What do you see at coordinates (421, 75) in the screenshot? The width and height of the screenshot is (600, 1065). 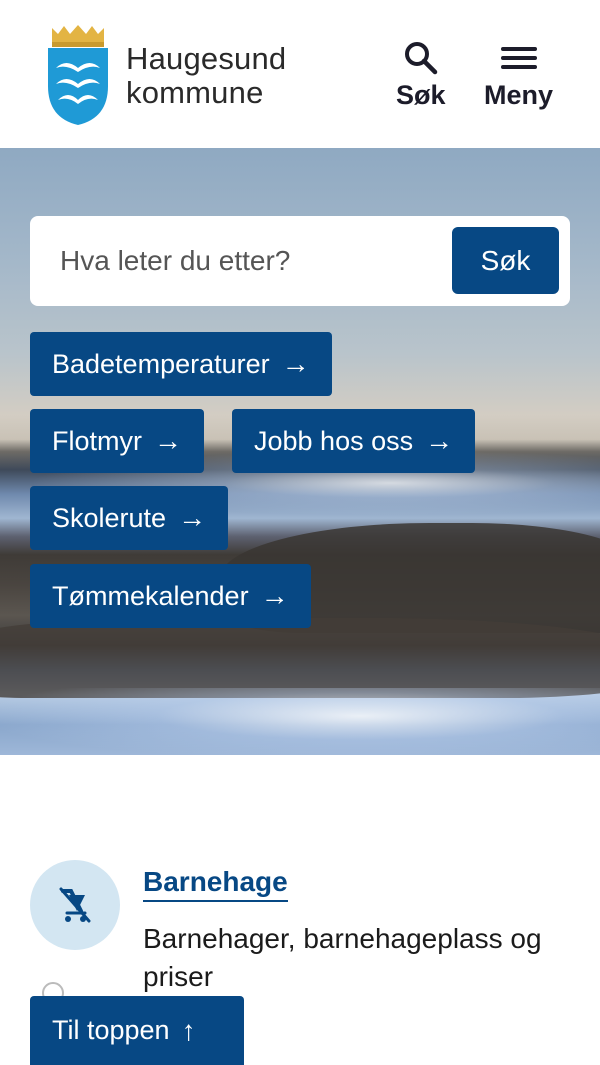 I see `header-search-button: Søk` at bounding box center [421, 75].